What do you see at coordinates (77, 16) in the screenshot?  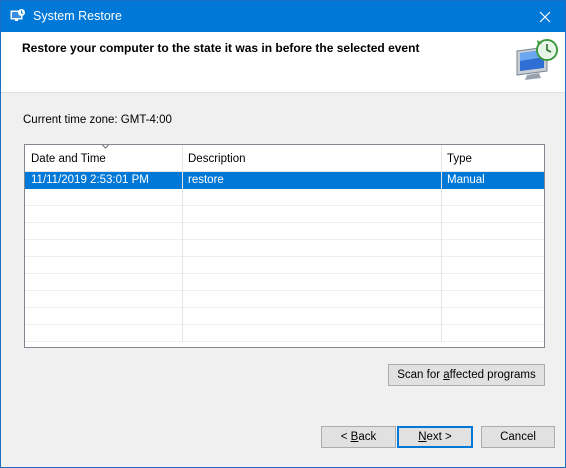 I see `window-title: System Restore` at bounding box center [77, 16].